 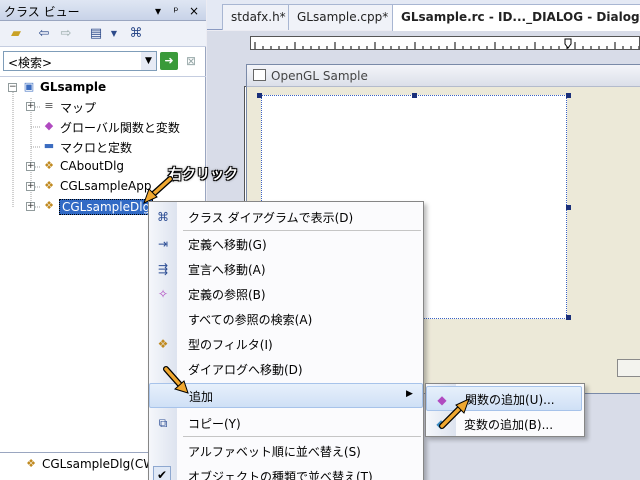 What do you see at coordinates (92, 166) in the screenshot?
I see `tree-node-caboutdlg: CAboutDlg` at bounding box center [92, 166].